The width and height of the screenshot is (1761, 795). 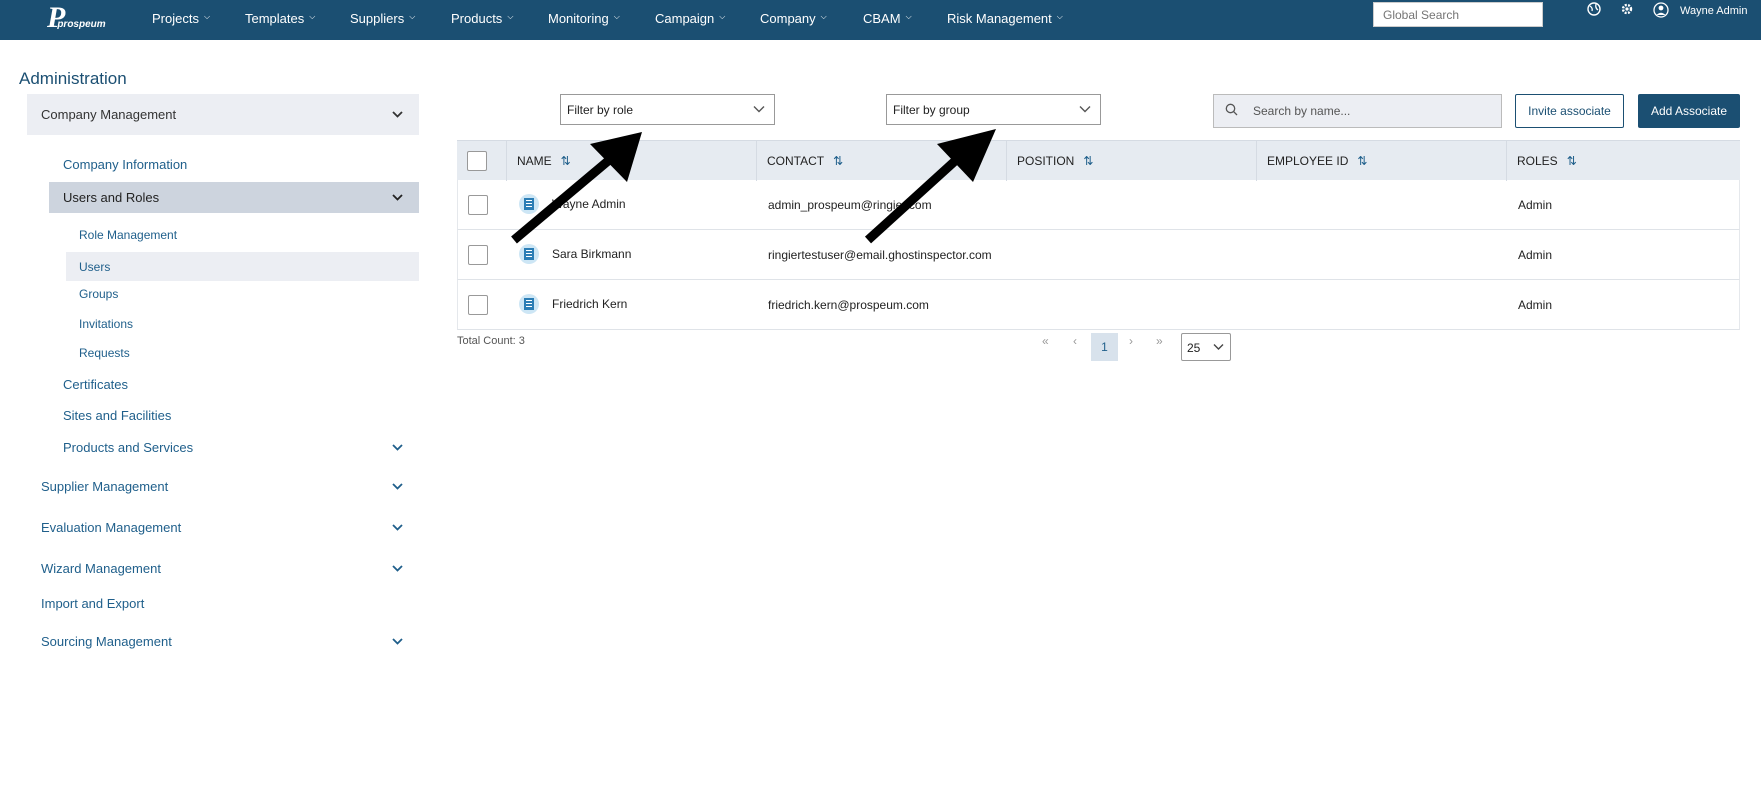 What do you see at coordinates (105, 486) in the screenshot?
I see `sidebar-item-label: Supplier Management` at bounding box center [105, 486].